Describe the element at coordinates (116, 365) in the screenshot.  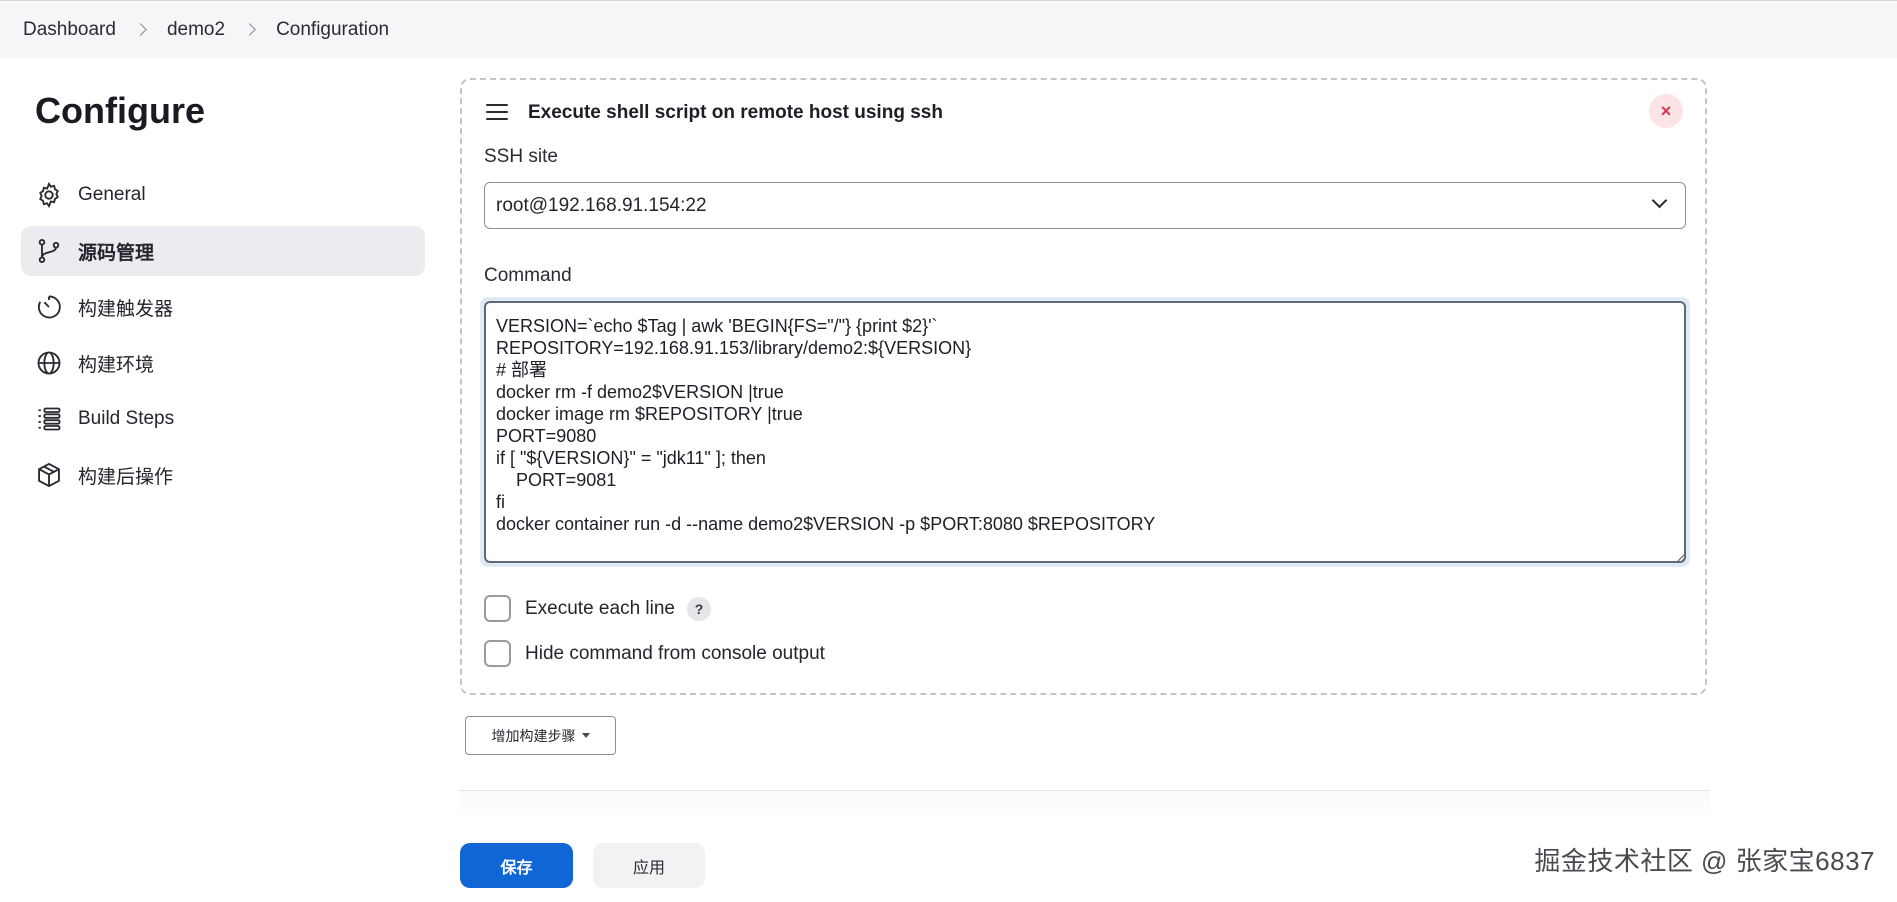
I see `sidebar-item-label: 构建环境` at that location.